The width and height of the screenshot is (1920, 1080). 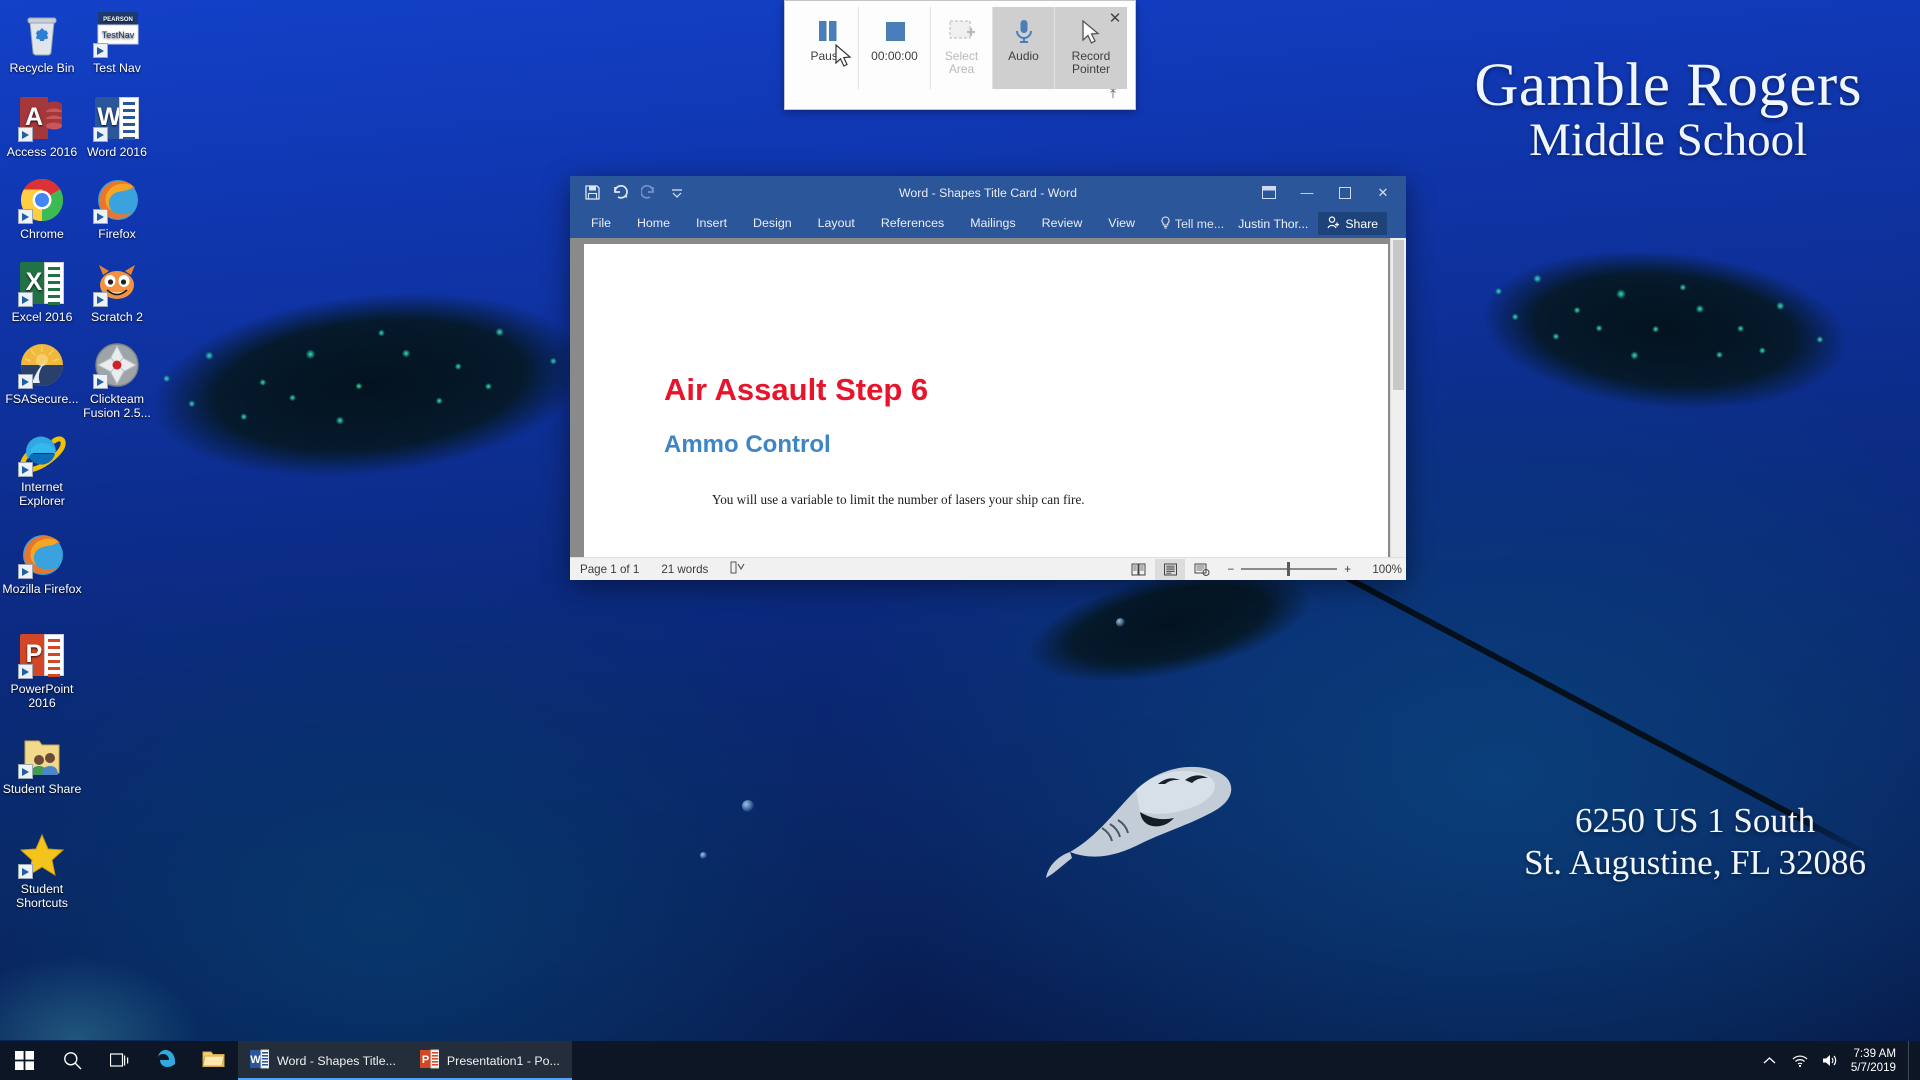 I want to click on word-status-bar: Page 1 of 1 21 words − + 100%, so click(x=988, y=568).